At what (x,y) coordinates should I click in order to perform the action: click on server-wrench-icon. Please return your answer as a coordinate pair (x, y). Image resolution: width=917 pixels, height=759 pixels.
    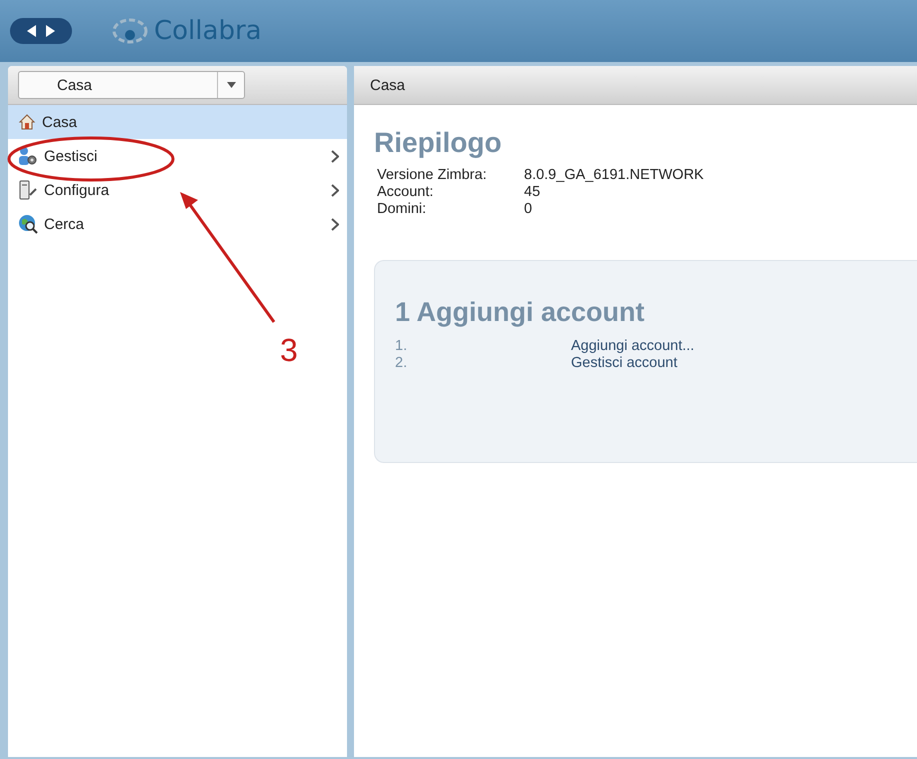
    Looking at the image, I should click on (28, 190).